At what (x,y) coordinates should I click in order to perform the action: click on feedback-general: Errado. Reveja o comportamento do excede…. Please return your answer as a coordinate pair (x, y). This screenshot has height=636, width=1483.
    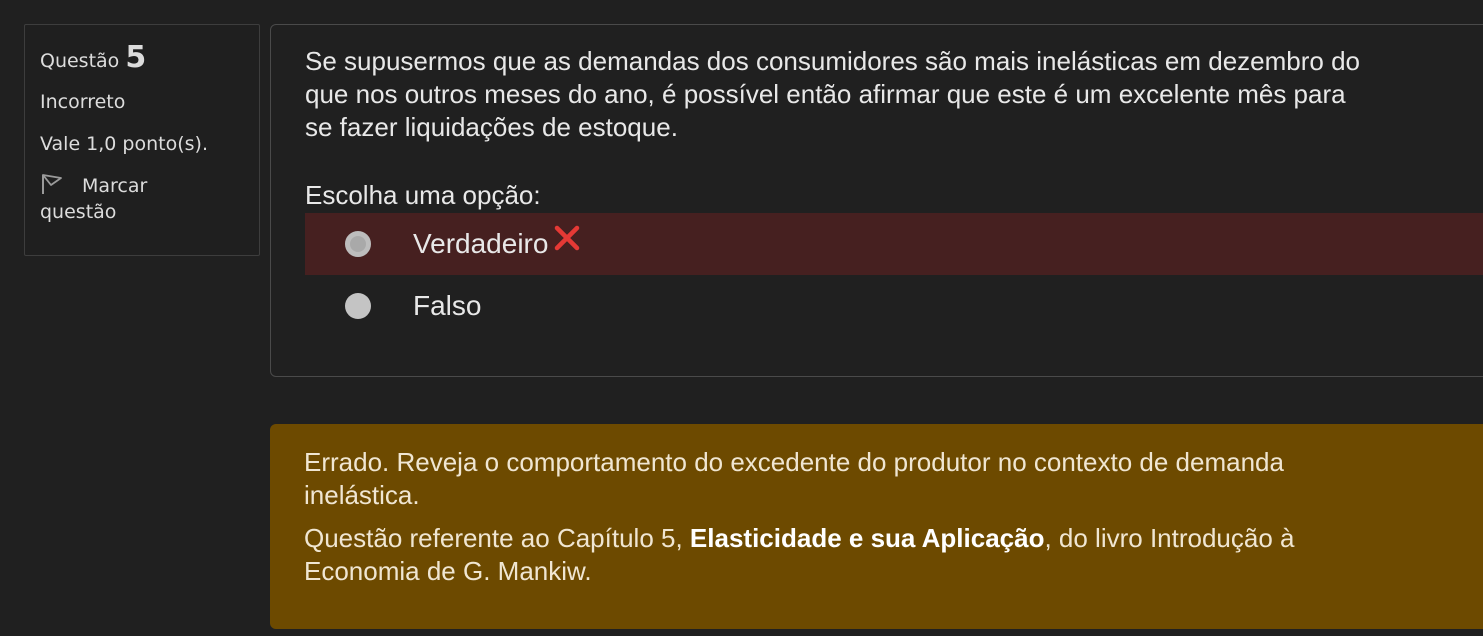
    Looking at the image, I should click on (890, 479).